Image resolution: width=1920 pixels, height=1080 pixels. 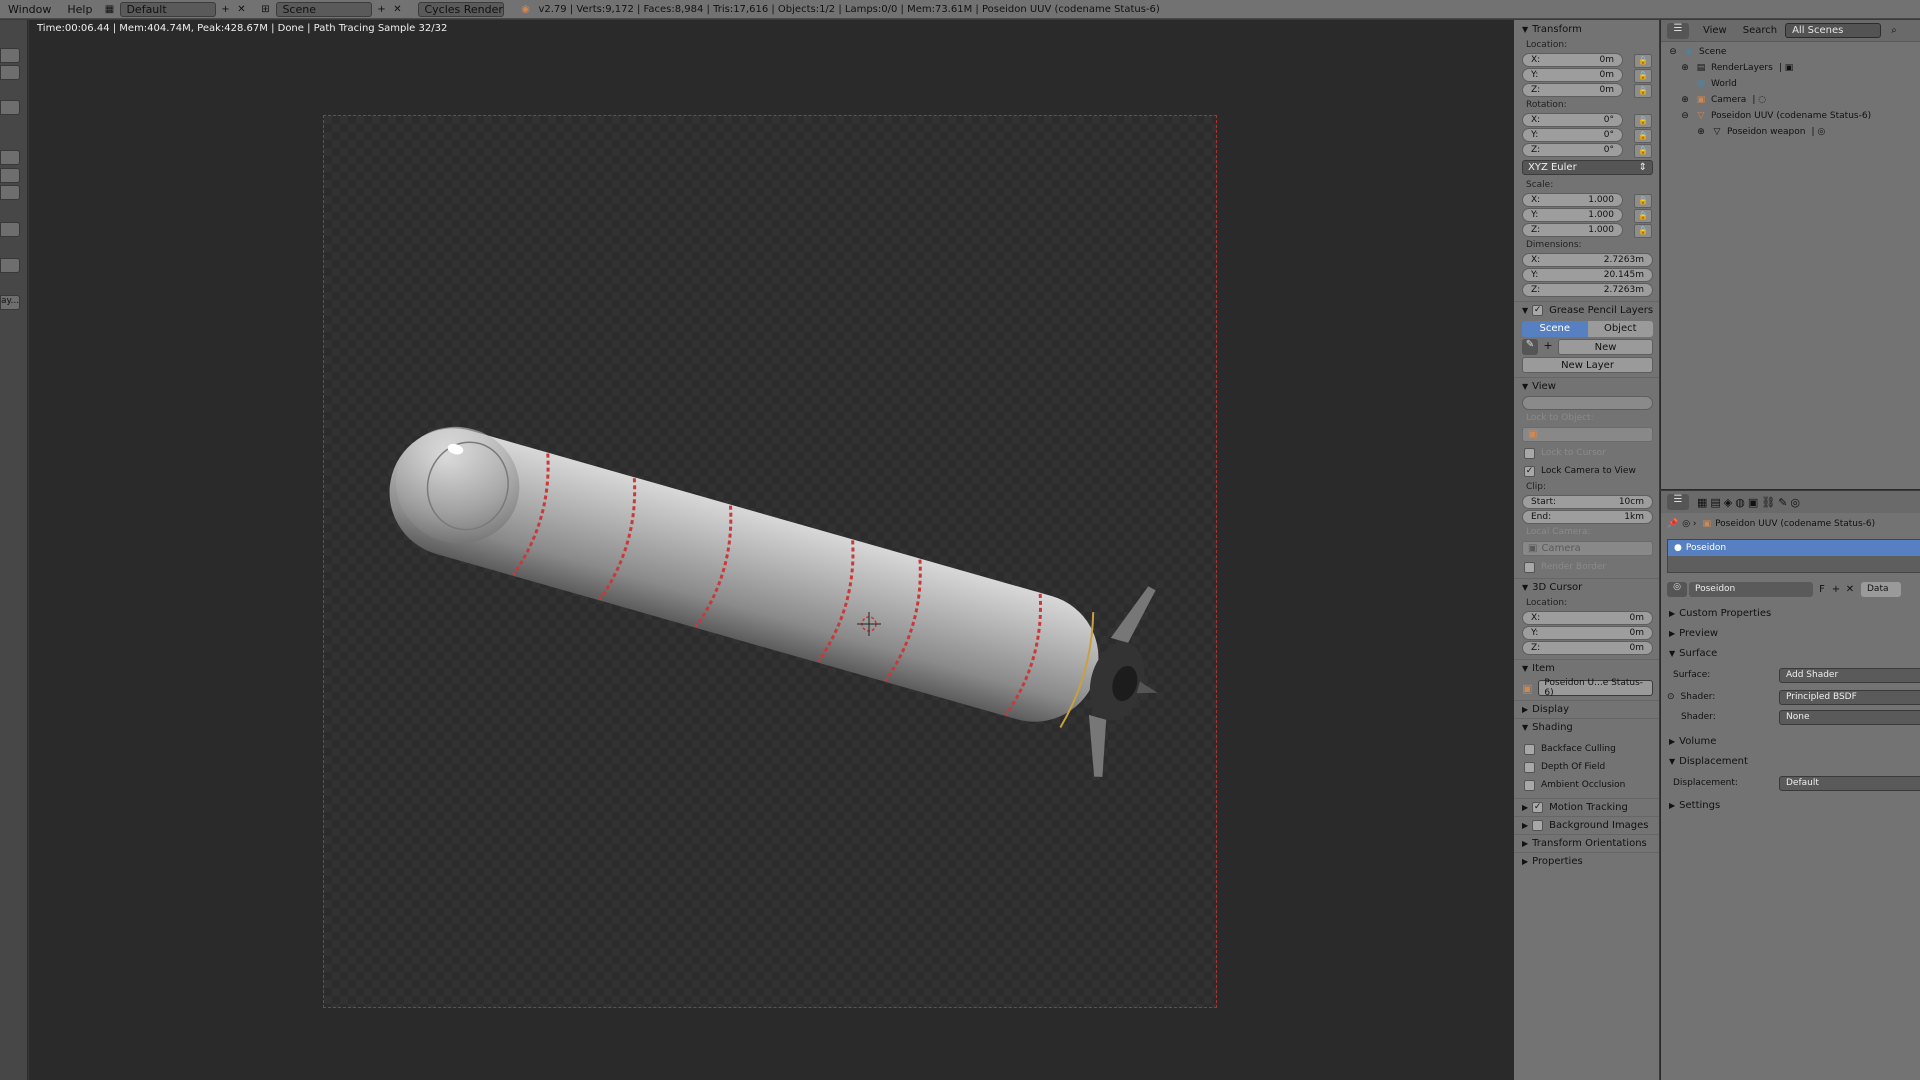 I want to click on preview-section: ▶ Preview, so click(x=1790, y=633).